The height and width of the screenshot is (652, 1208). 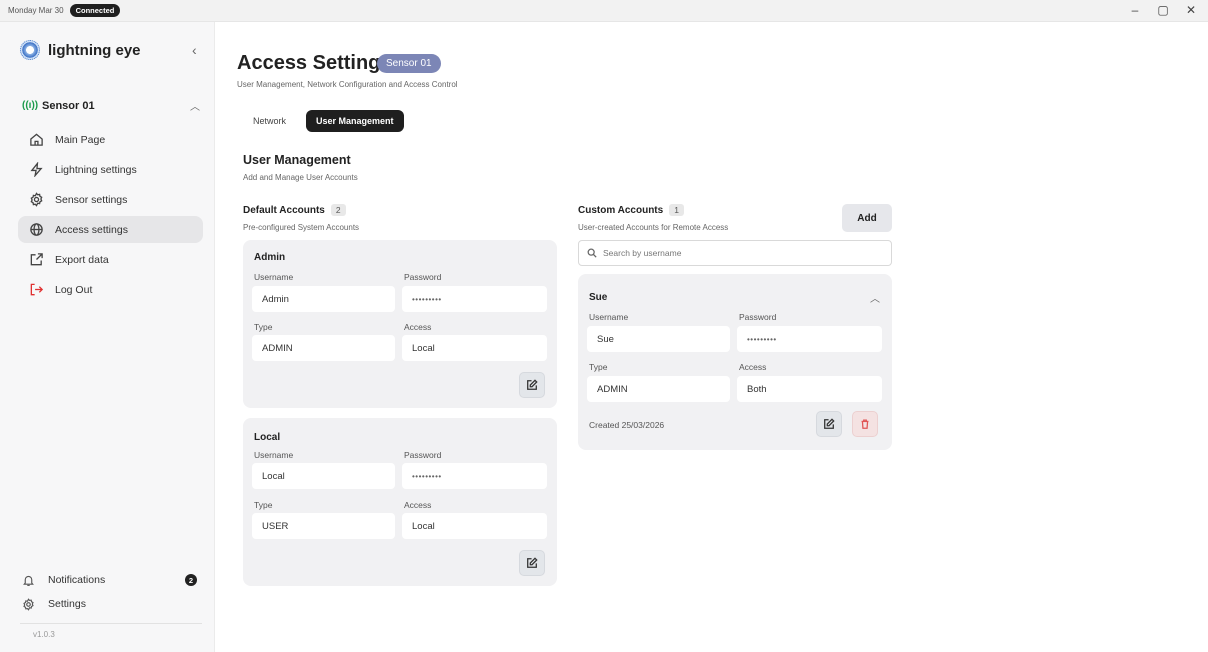 I want to click on add-account-button: Add, so click(x=867, y=218).